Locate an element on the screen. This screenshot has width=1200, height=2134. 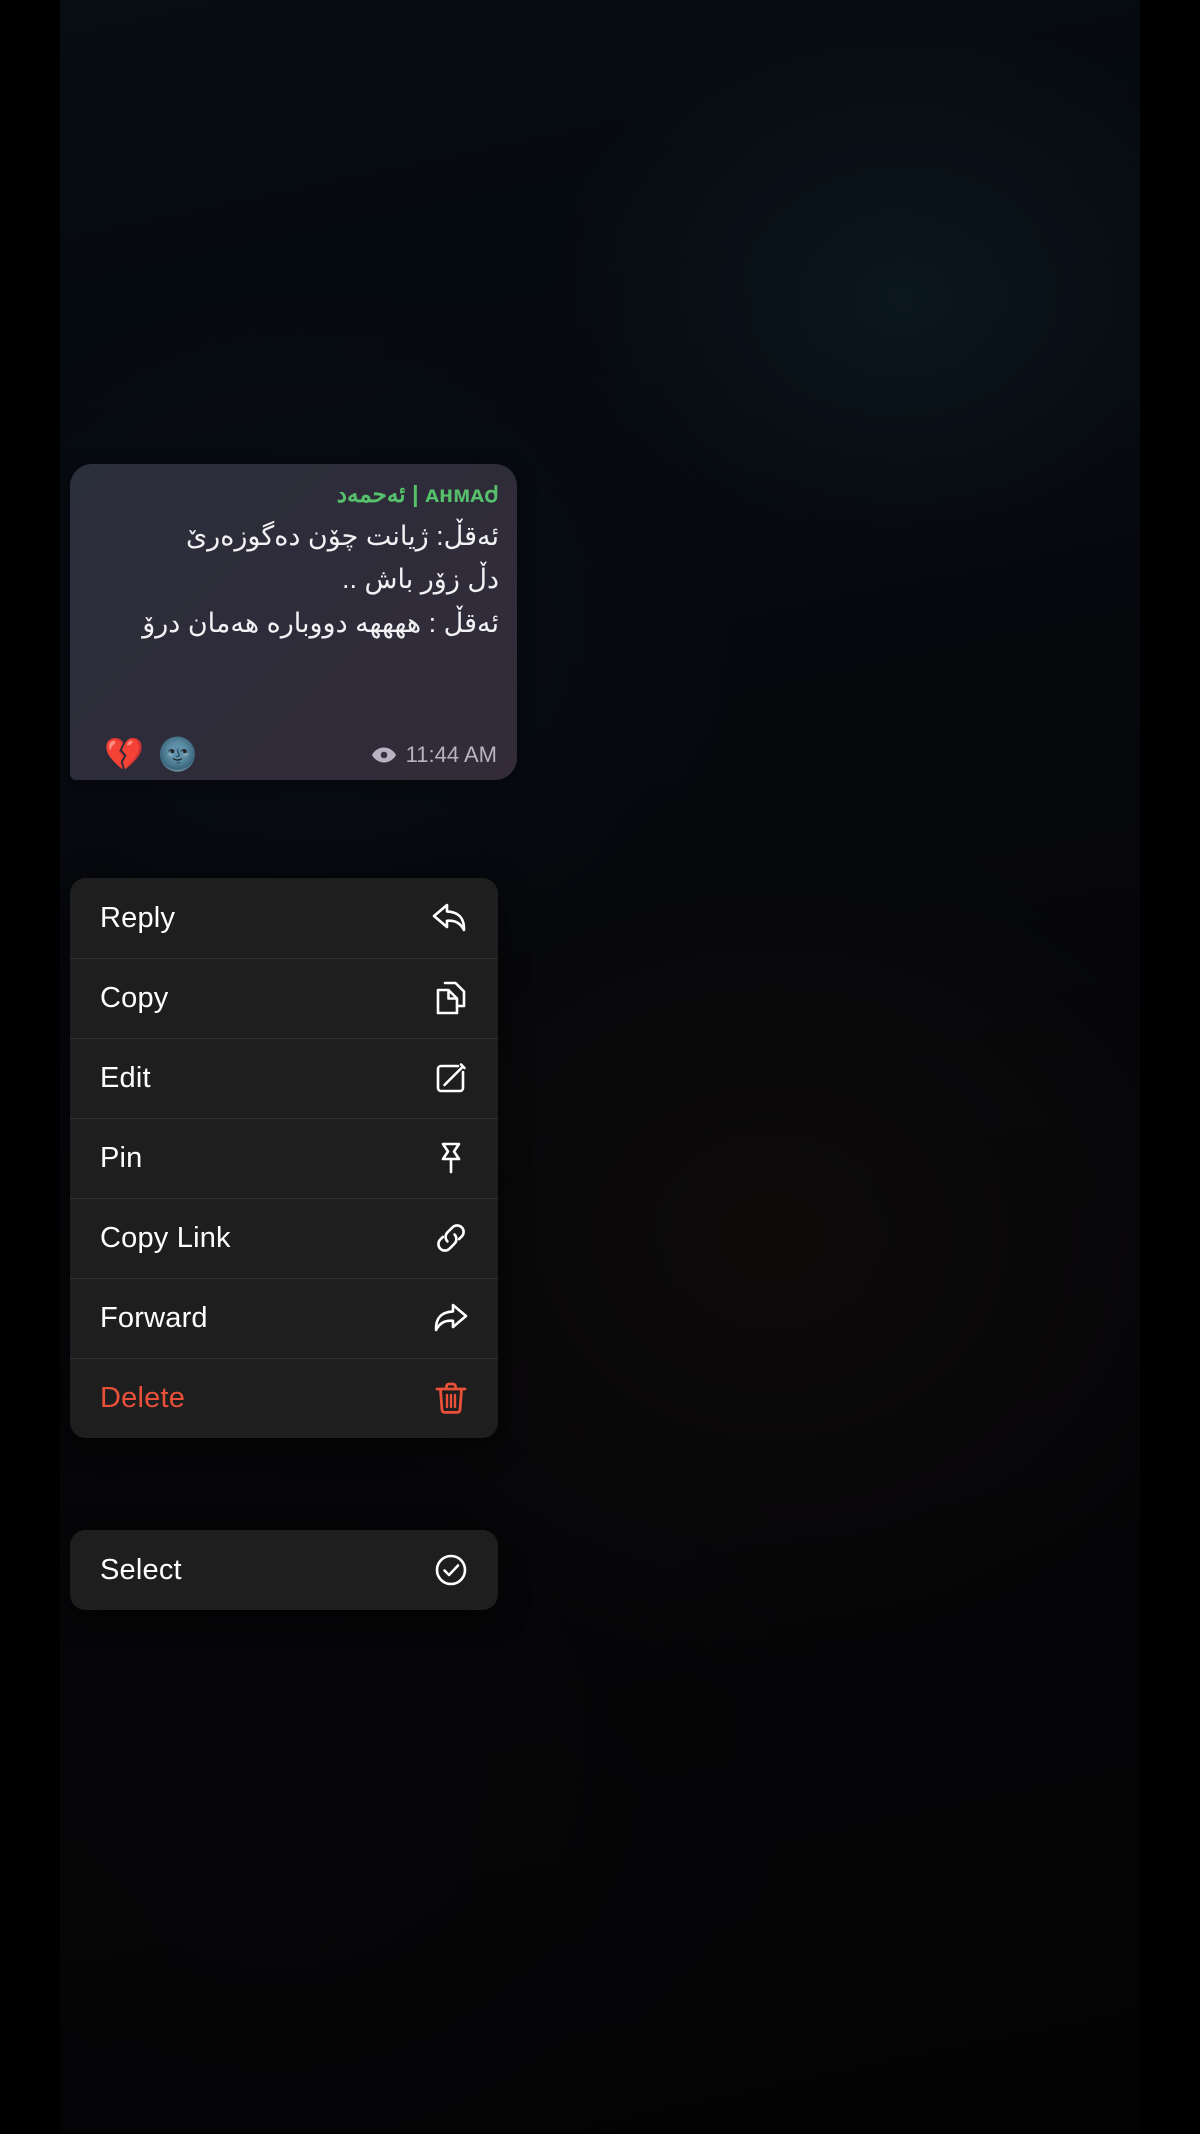
menu-item-label: Select is located at coordinates (141, 1569).